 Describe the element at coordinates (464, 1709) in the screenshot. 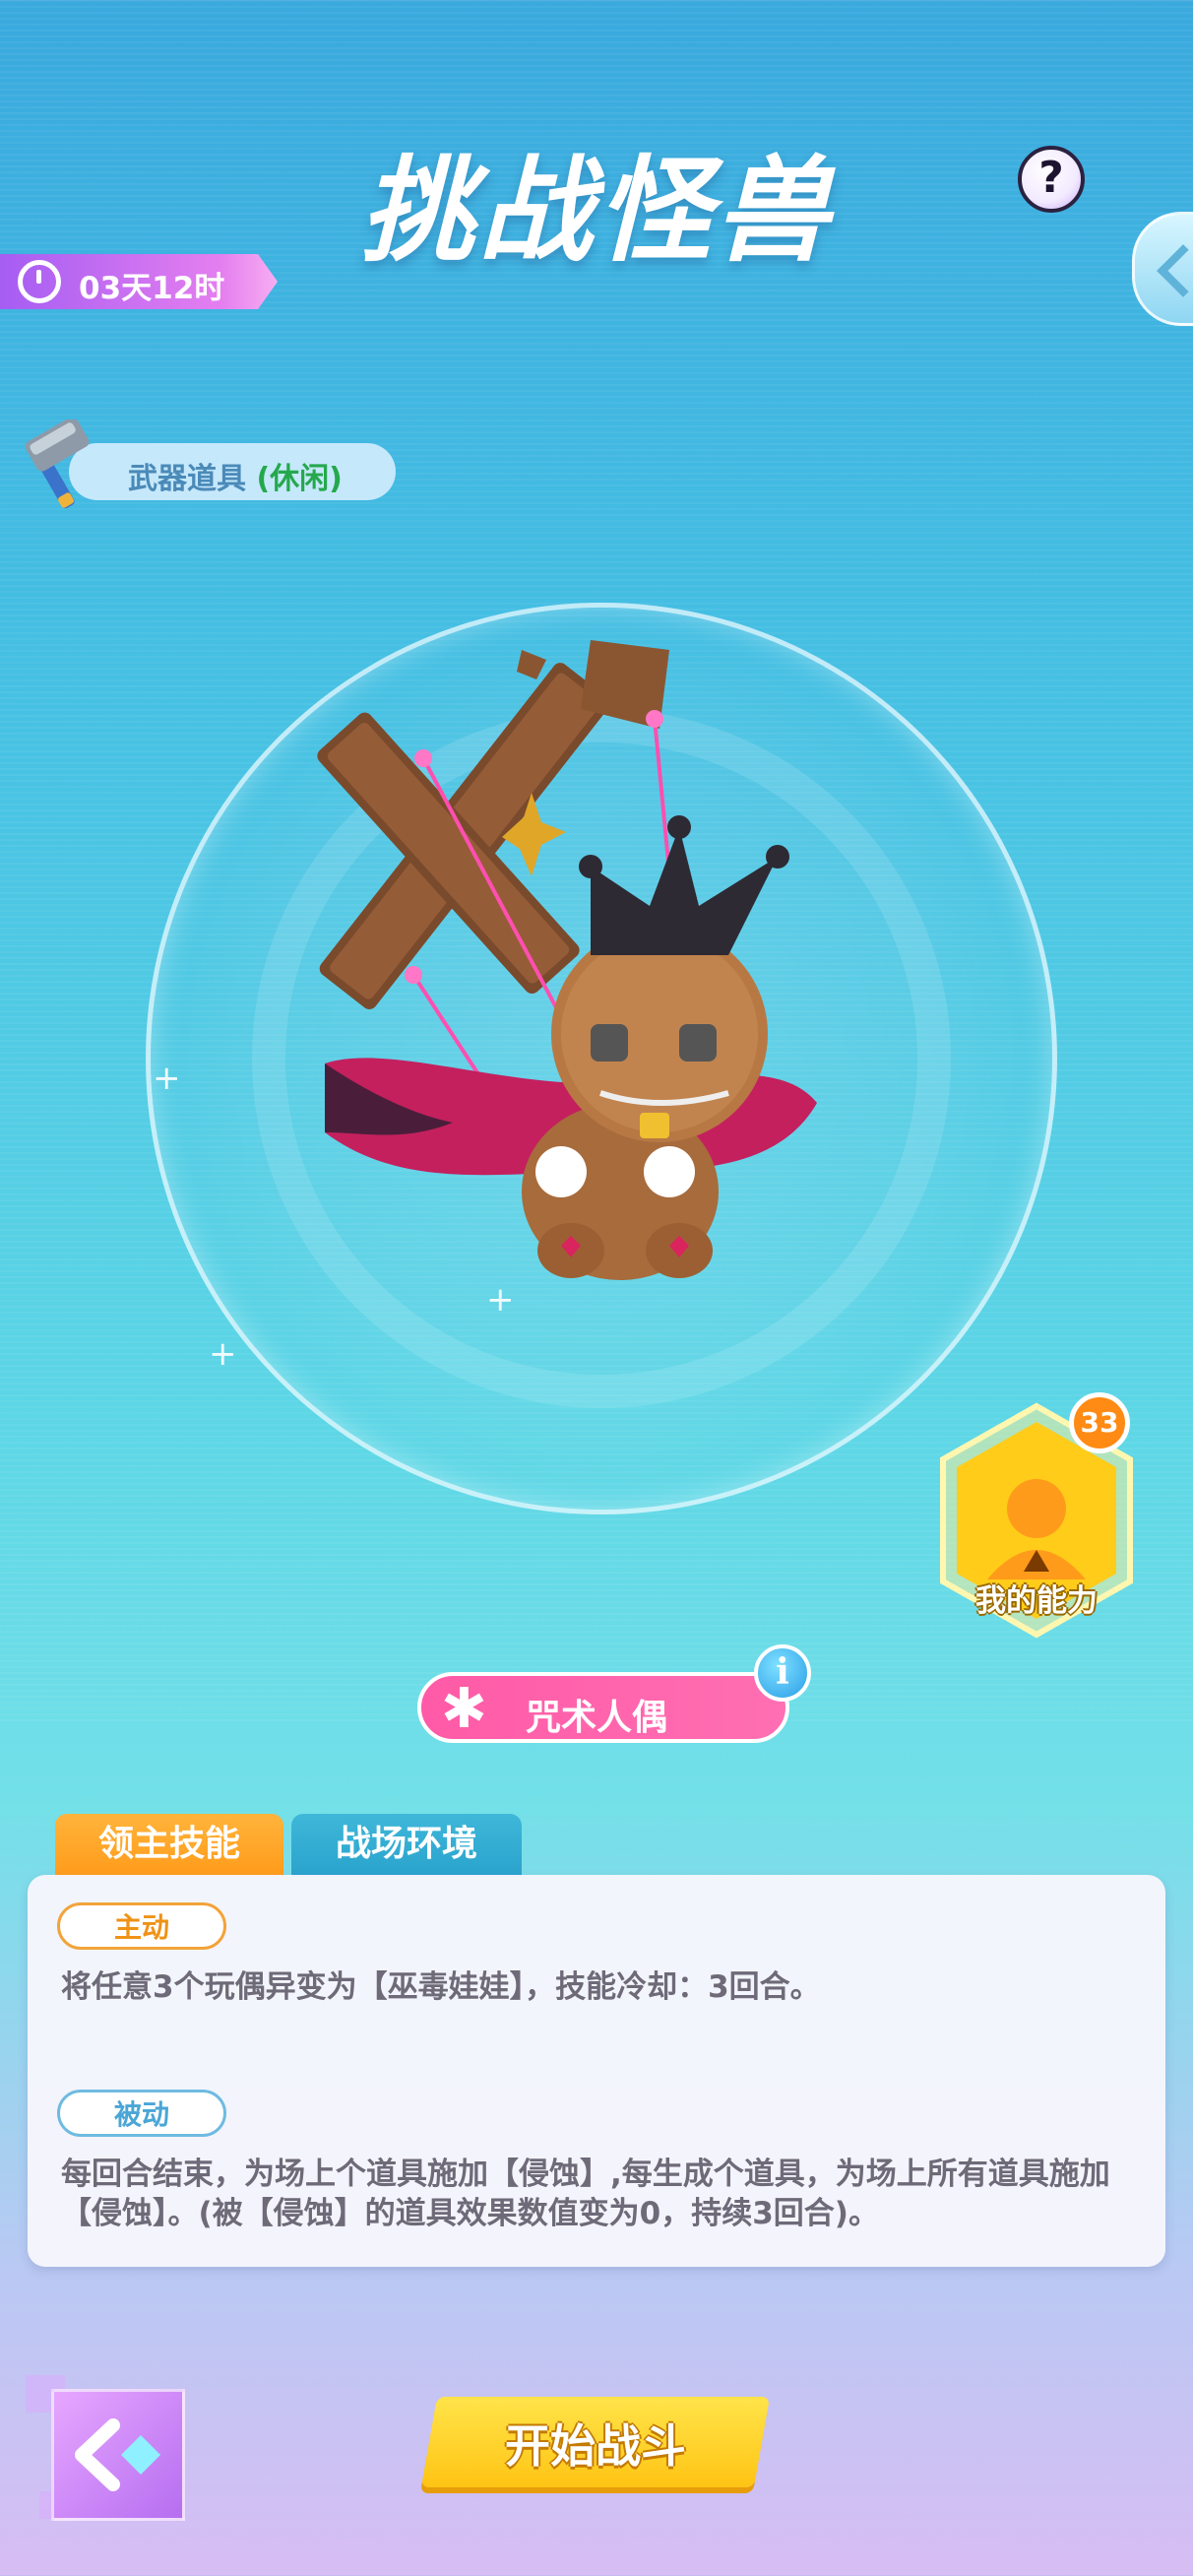

I see `asterisk-icon: ✱` at that location.